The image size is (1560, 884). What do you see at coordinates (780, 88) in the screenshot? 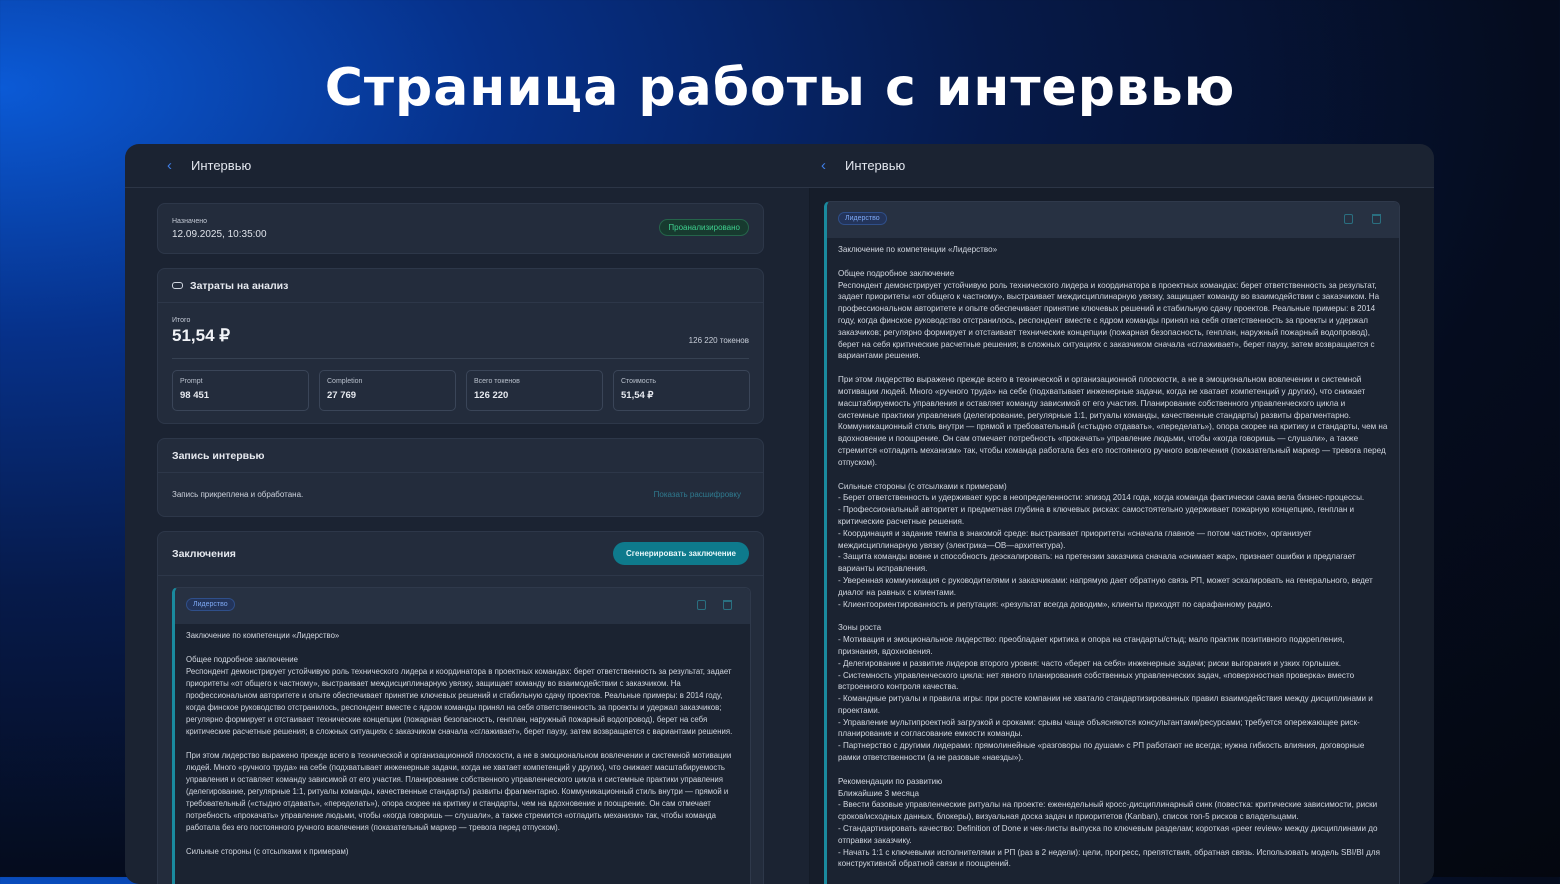
I see `page-hero-title: Страница работы с интервью` at bounding box center [780, 88].